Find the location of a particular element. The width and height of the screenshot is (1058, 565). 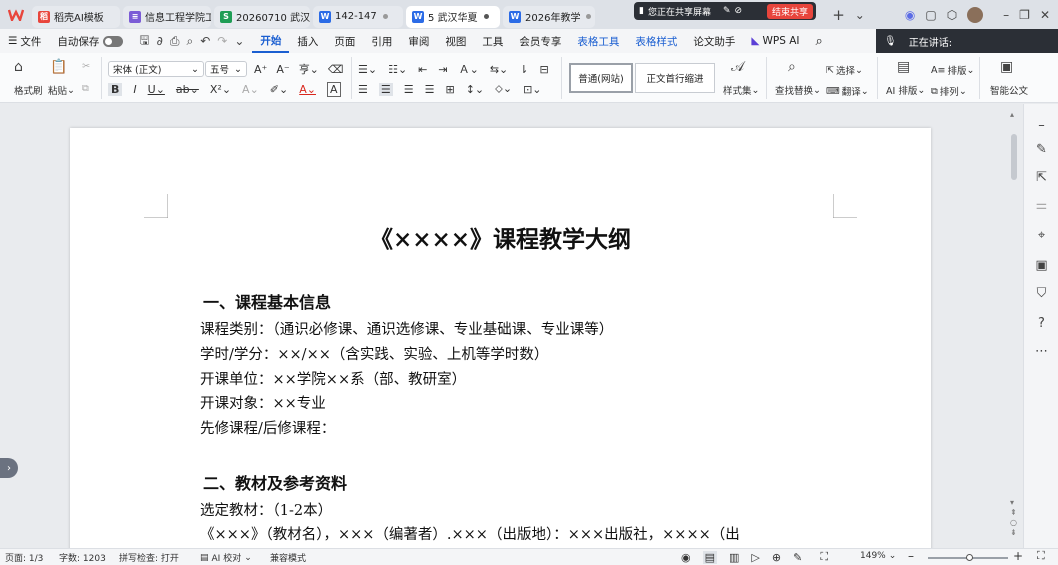

tab-docer: 稻 稻壳AI模板 is located at coordinates (76, 16).